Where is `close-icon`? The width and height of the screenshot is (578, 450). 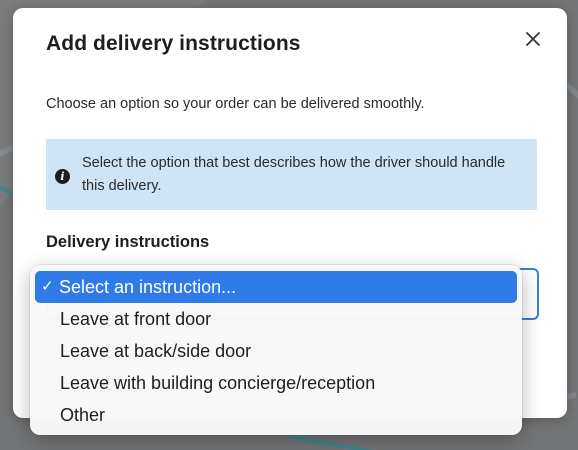
close-icon is located at coordinates (533, 39).